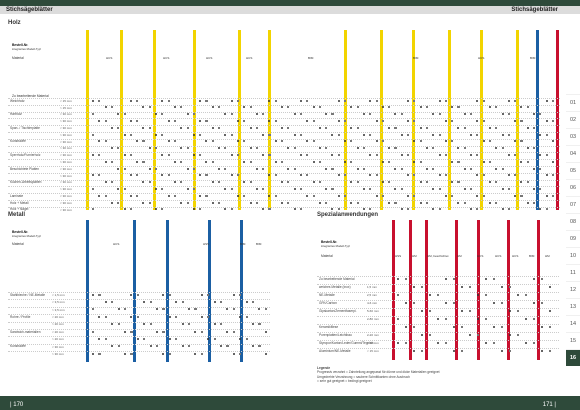  Describe the element at coordinates (58, 339) in the screenshot. I see `row-sub-label: > 20 mm` at that location.